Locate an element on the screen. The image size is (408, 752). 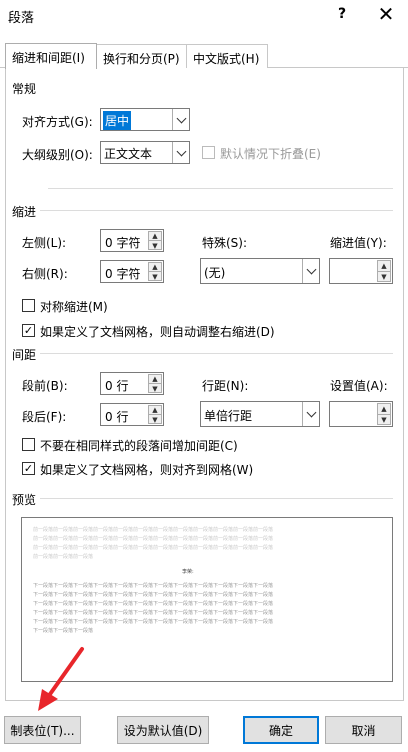
auto-adjust-indent-checkbox: ✓ is located at coordinates (28, 330).